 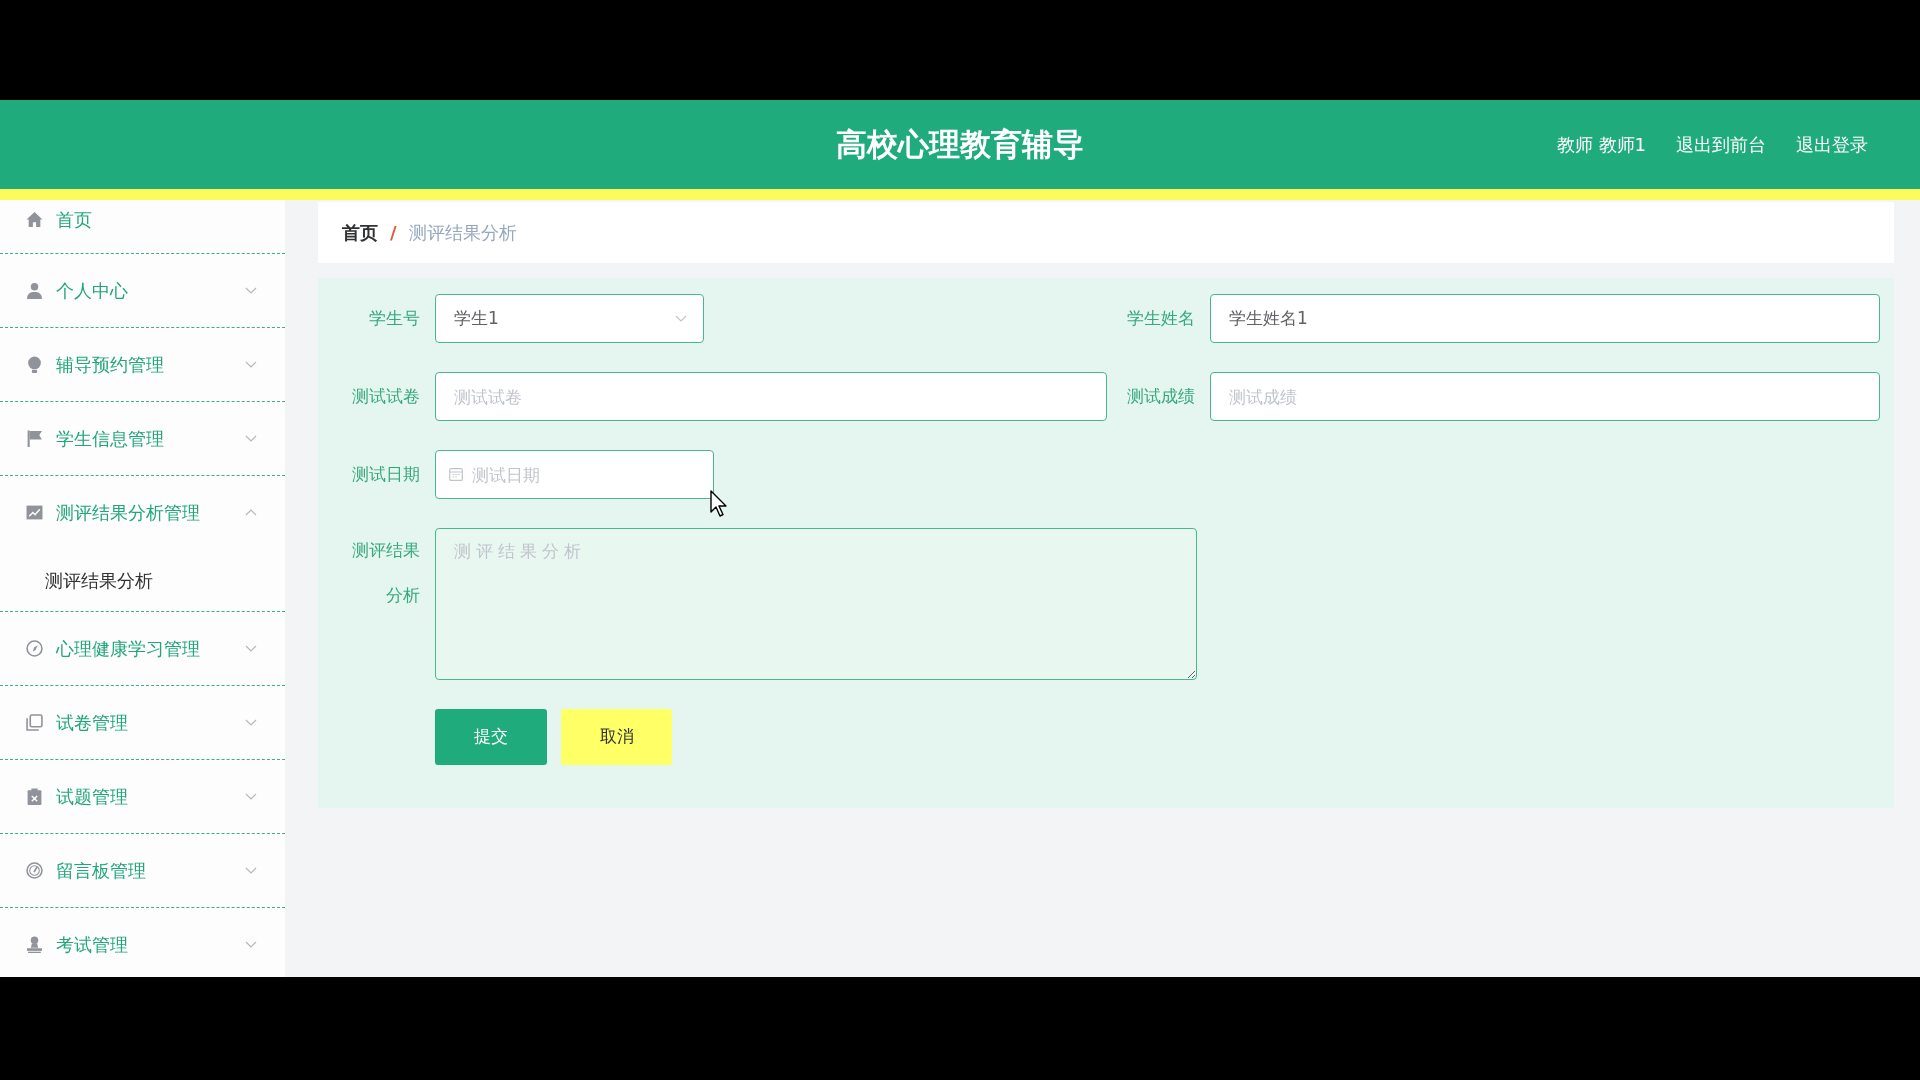 I want to click on site-title: 高校心理教育辅导, so click(x=960, y=144).